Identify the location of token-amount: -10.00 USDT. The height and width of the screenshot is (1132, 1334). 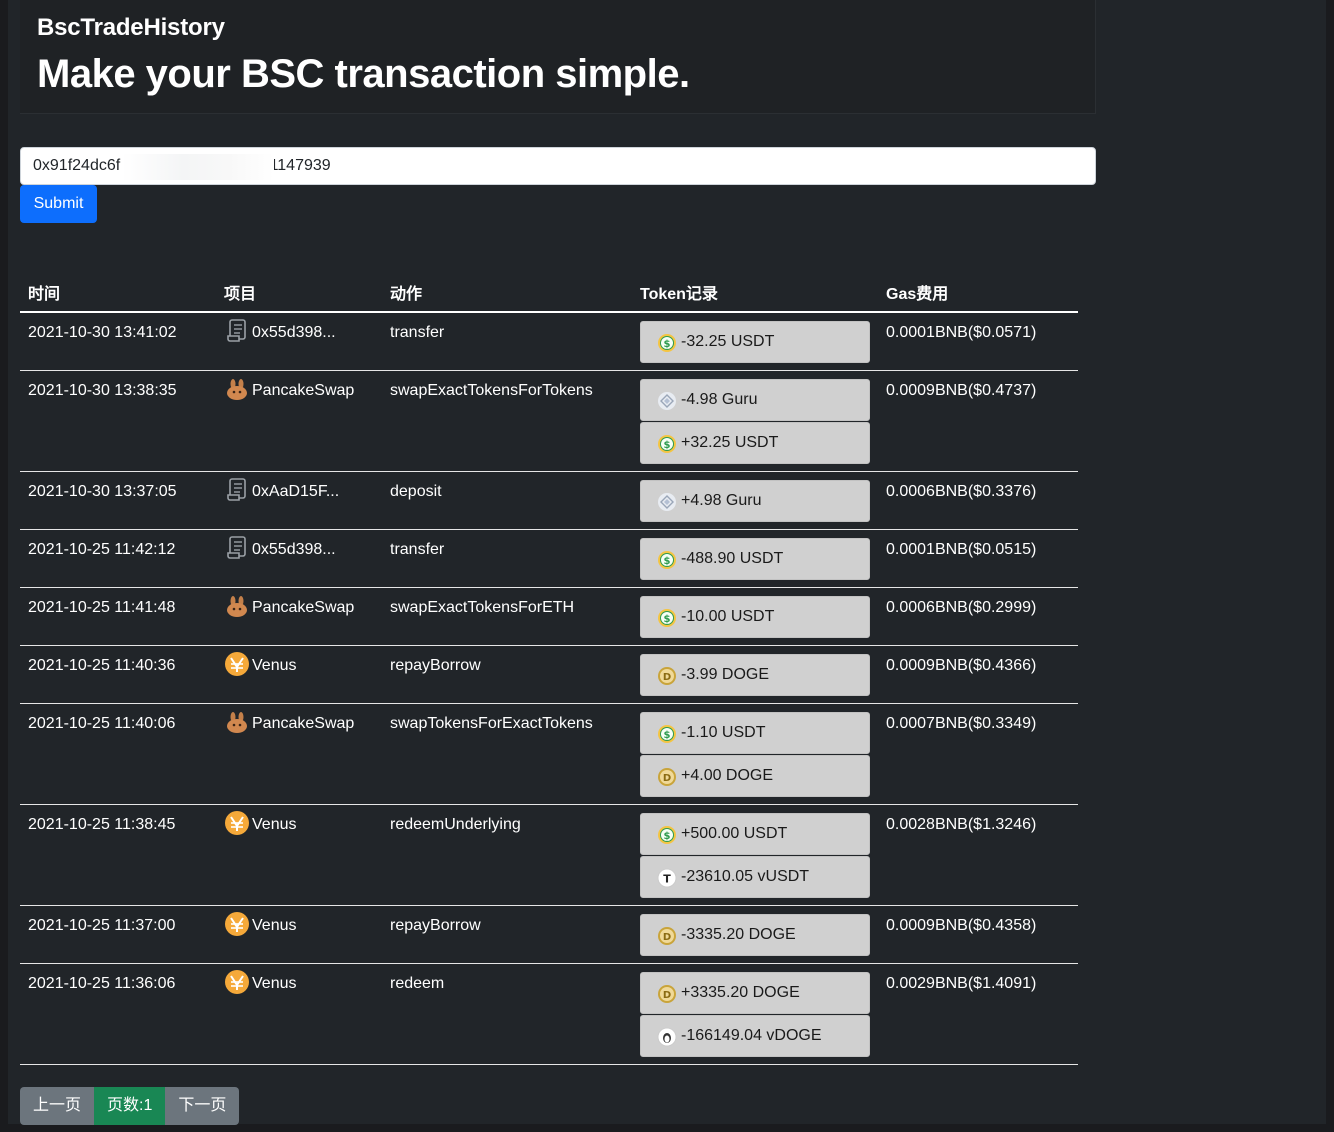
(728, 616).